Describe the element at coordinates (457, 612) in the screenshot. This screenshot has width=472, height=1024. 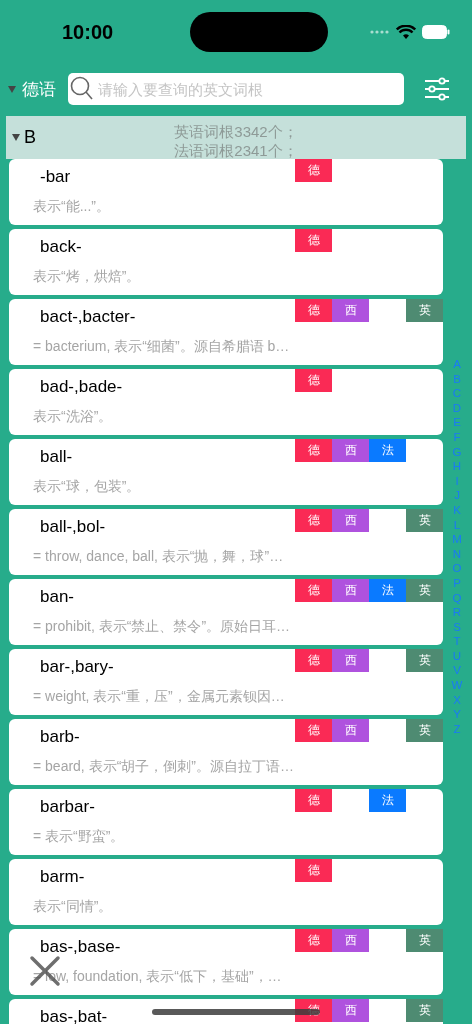
I see `index-letter: R` at that location.